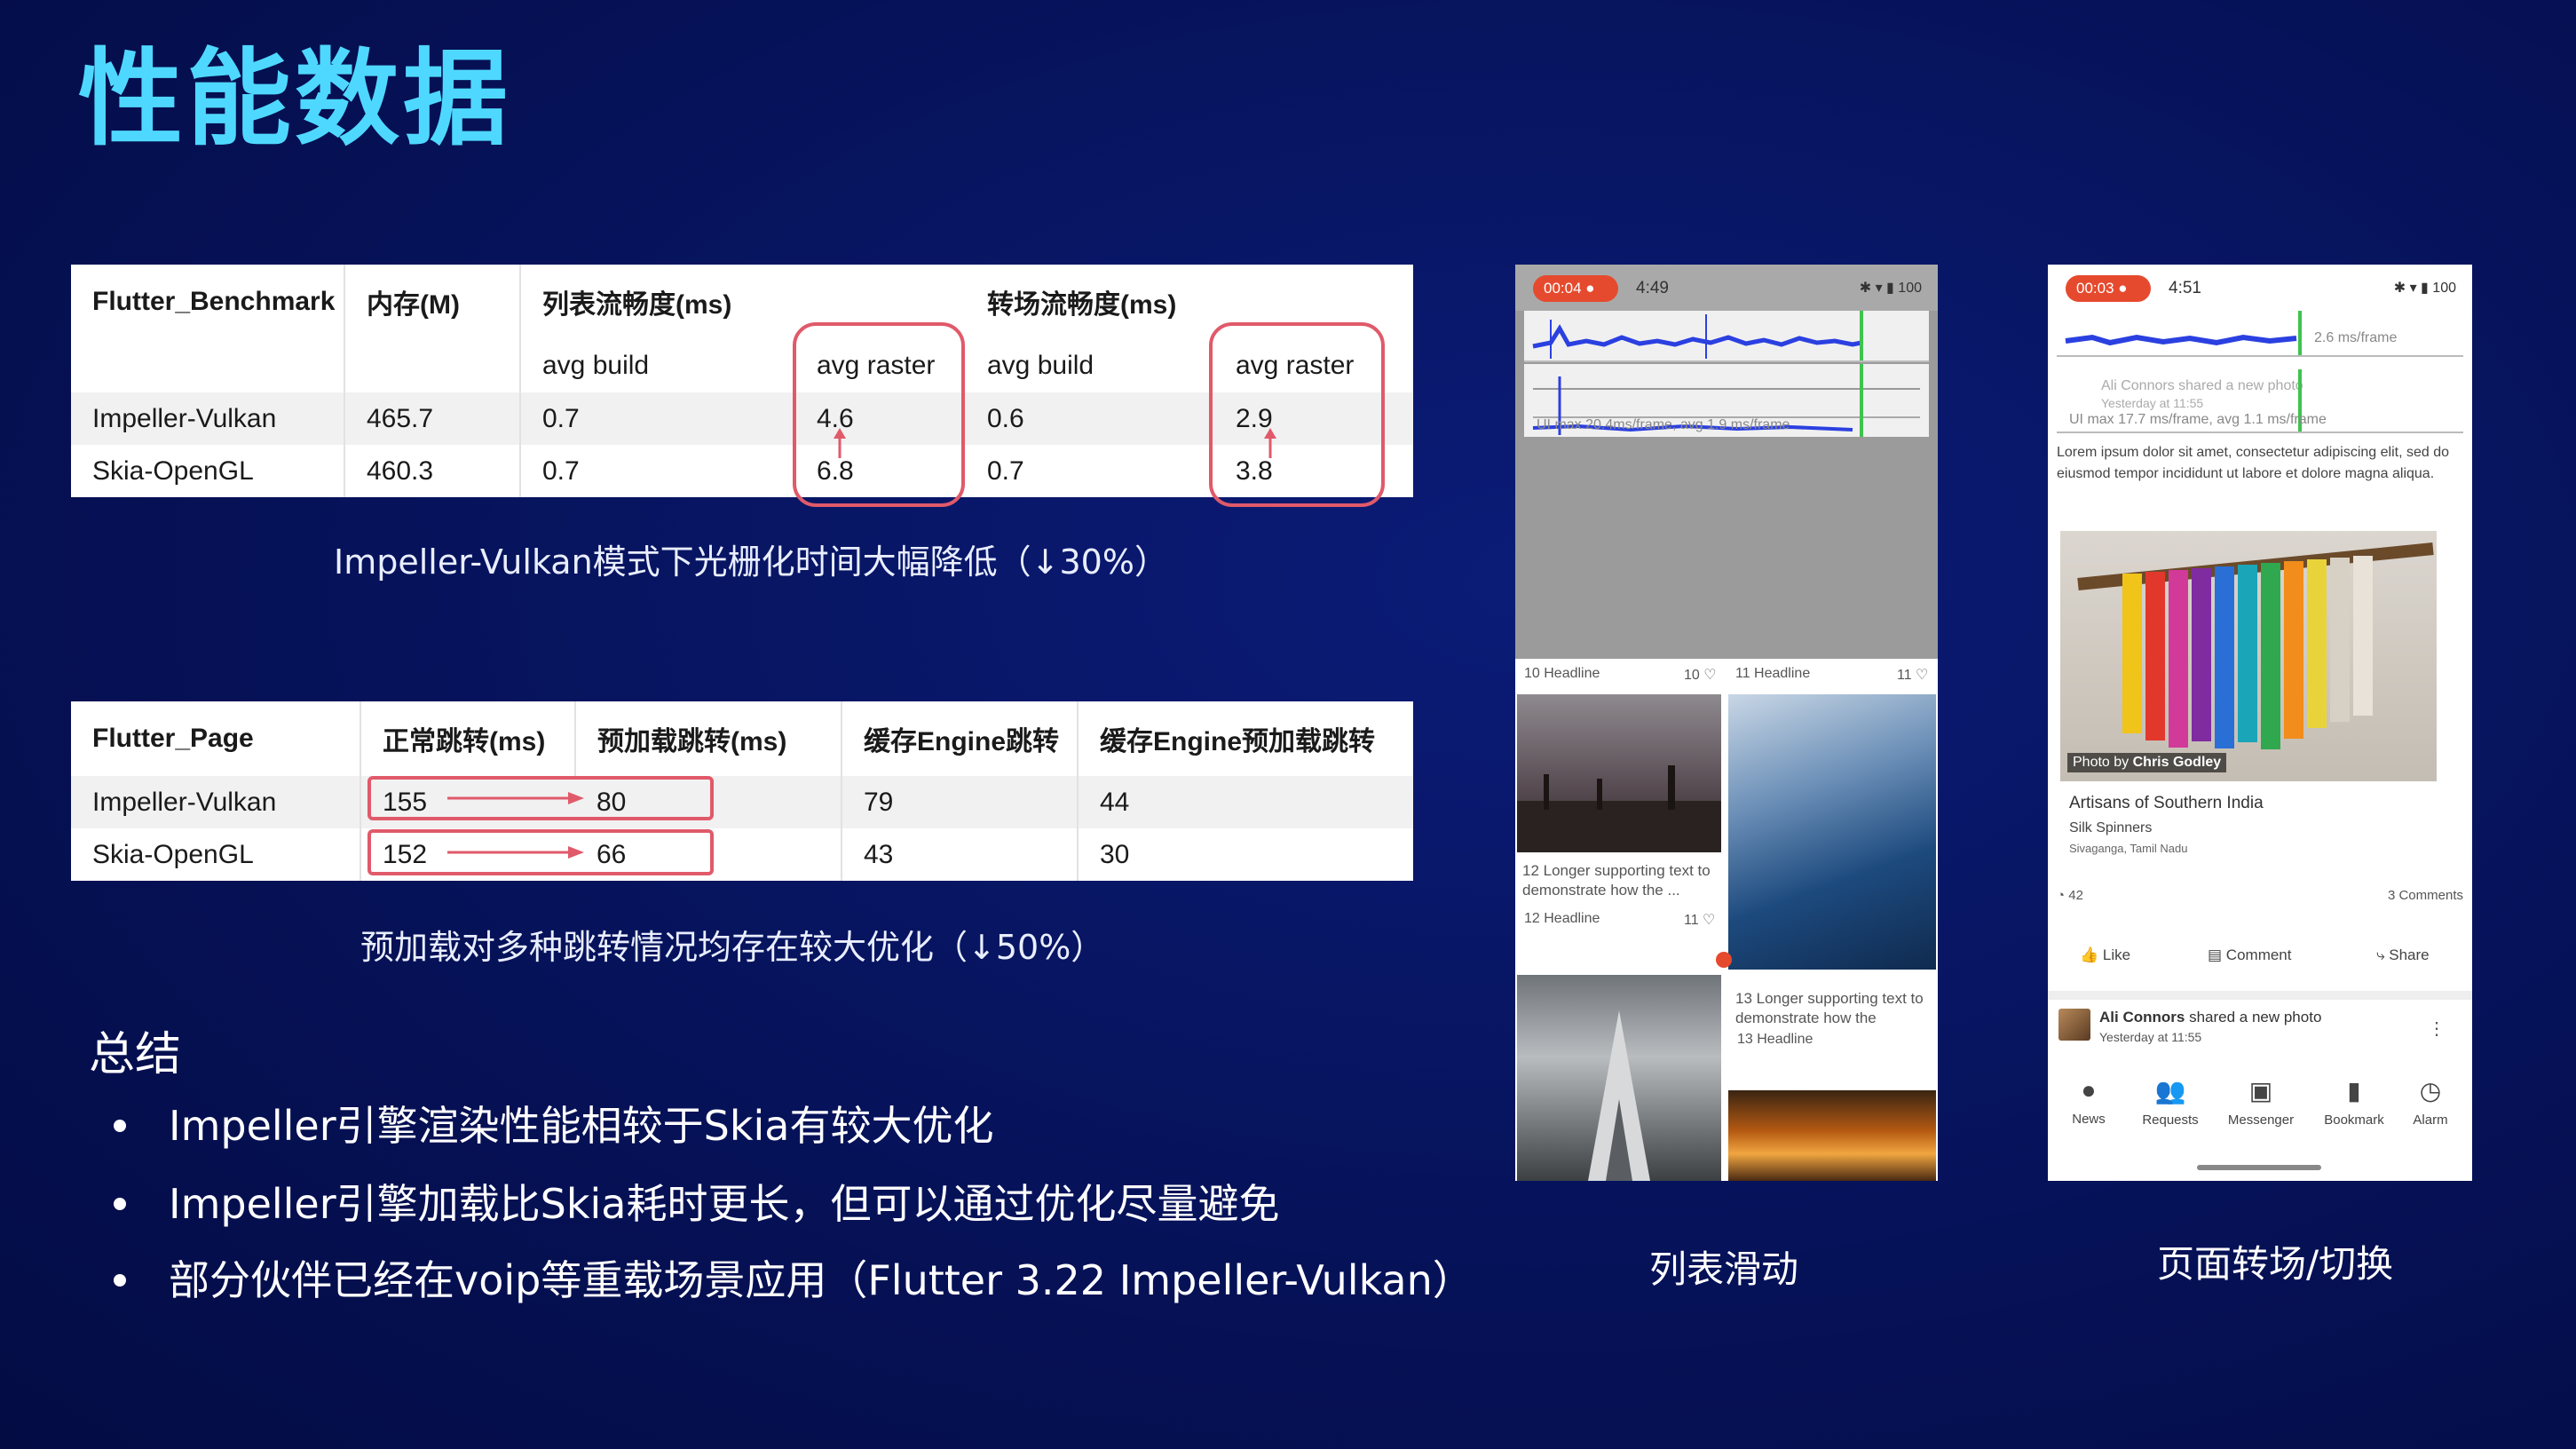 Image resolution: width=2576 pixels, height=1449 pixels. I want to click on perf-label-top: 2.6 ms/frame, so click(2356, 337).